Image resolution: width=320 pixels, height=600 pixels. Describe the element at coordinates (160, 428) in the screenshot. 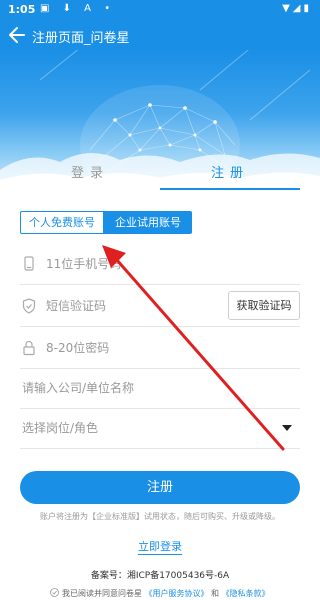

I see `role-select: 选择岗位/角色` at that location.